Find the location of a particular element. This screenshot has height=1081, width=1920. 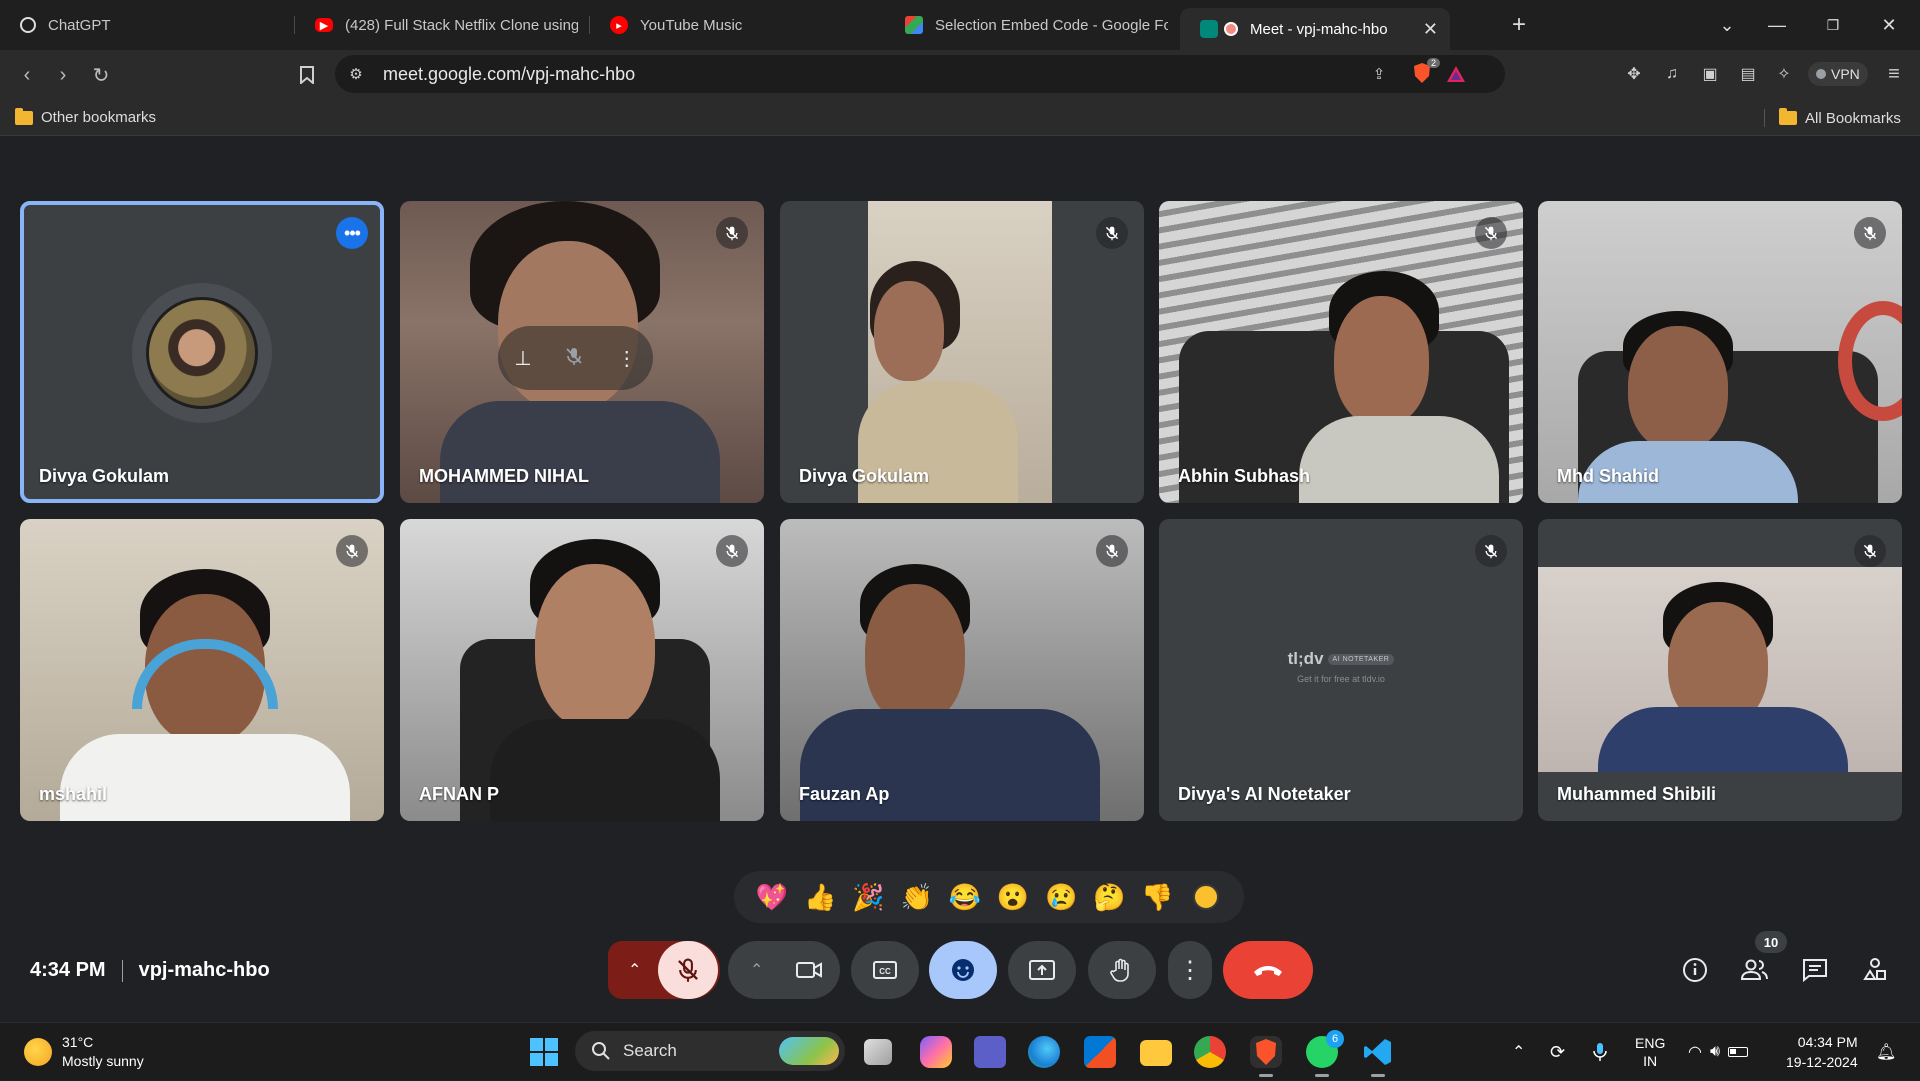

camera-toggle-button is located at coordinates (809, 970).